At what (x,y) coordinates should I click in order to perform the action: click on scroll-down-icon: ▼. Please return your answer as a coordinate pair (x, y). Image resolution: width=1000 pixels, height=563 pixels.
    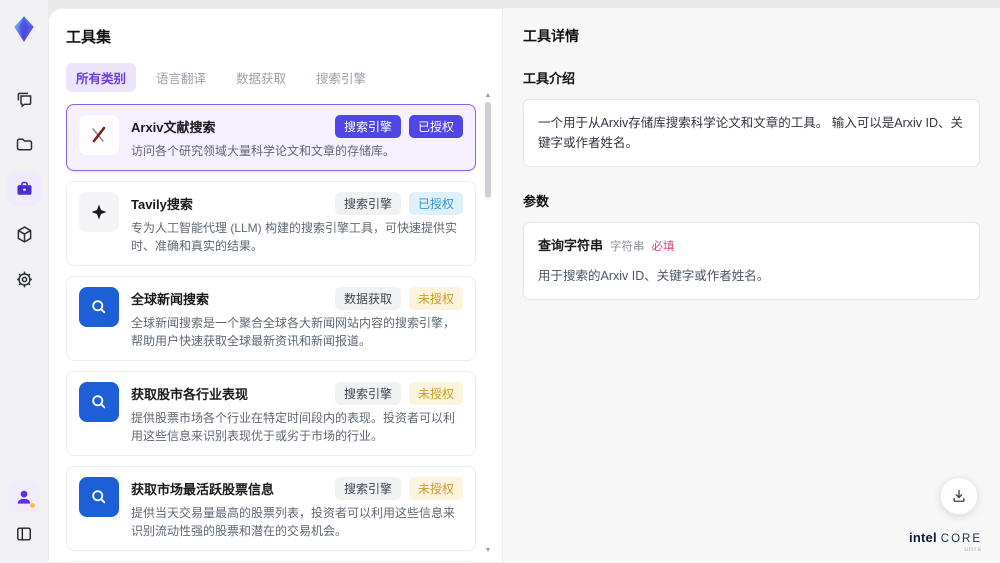
    Looking at the image, I should click on (488, 551).